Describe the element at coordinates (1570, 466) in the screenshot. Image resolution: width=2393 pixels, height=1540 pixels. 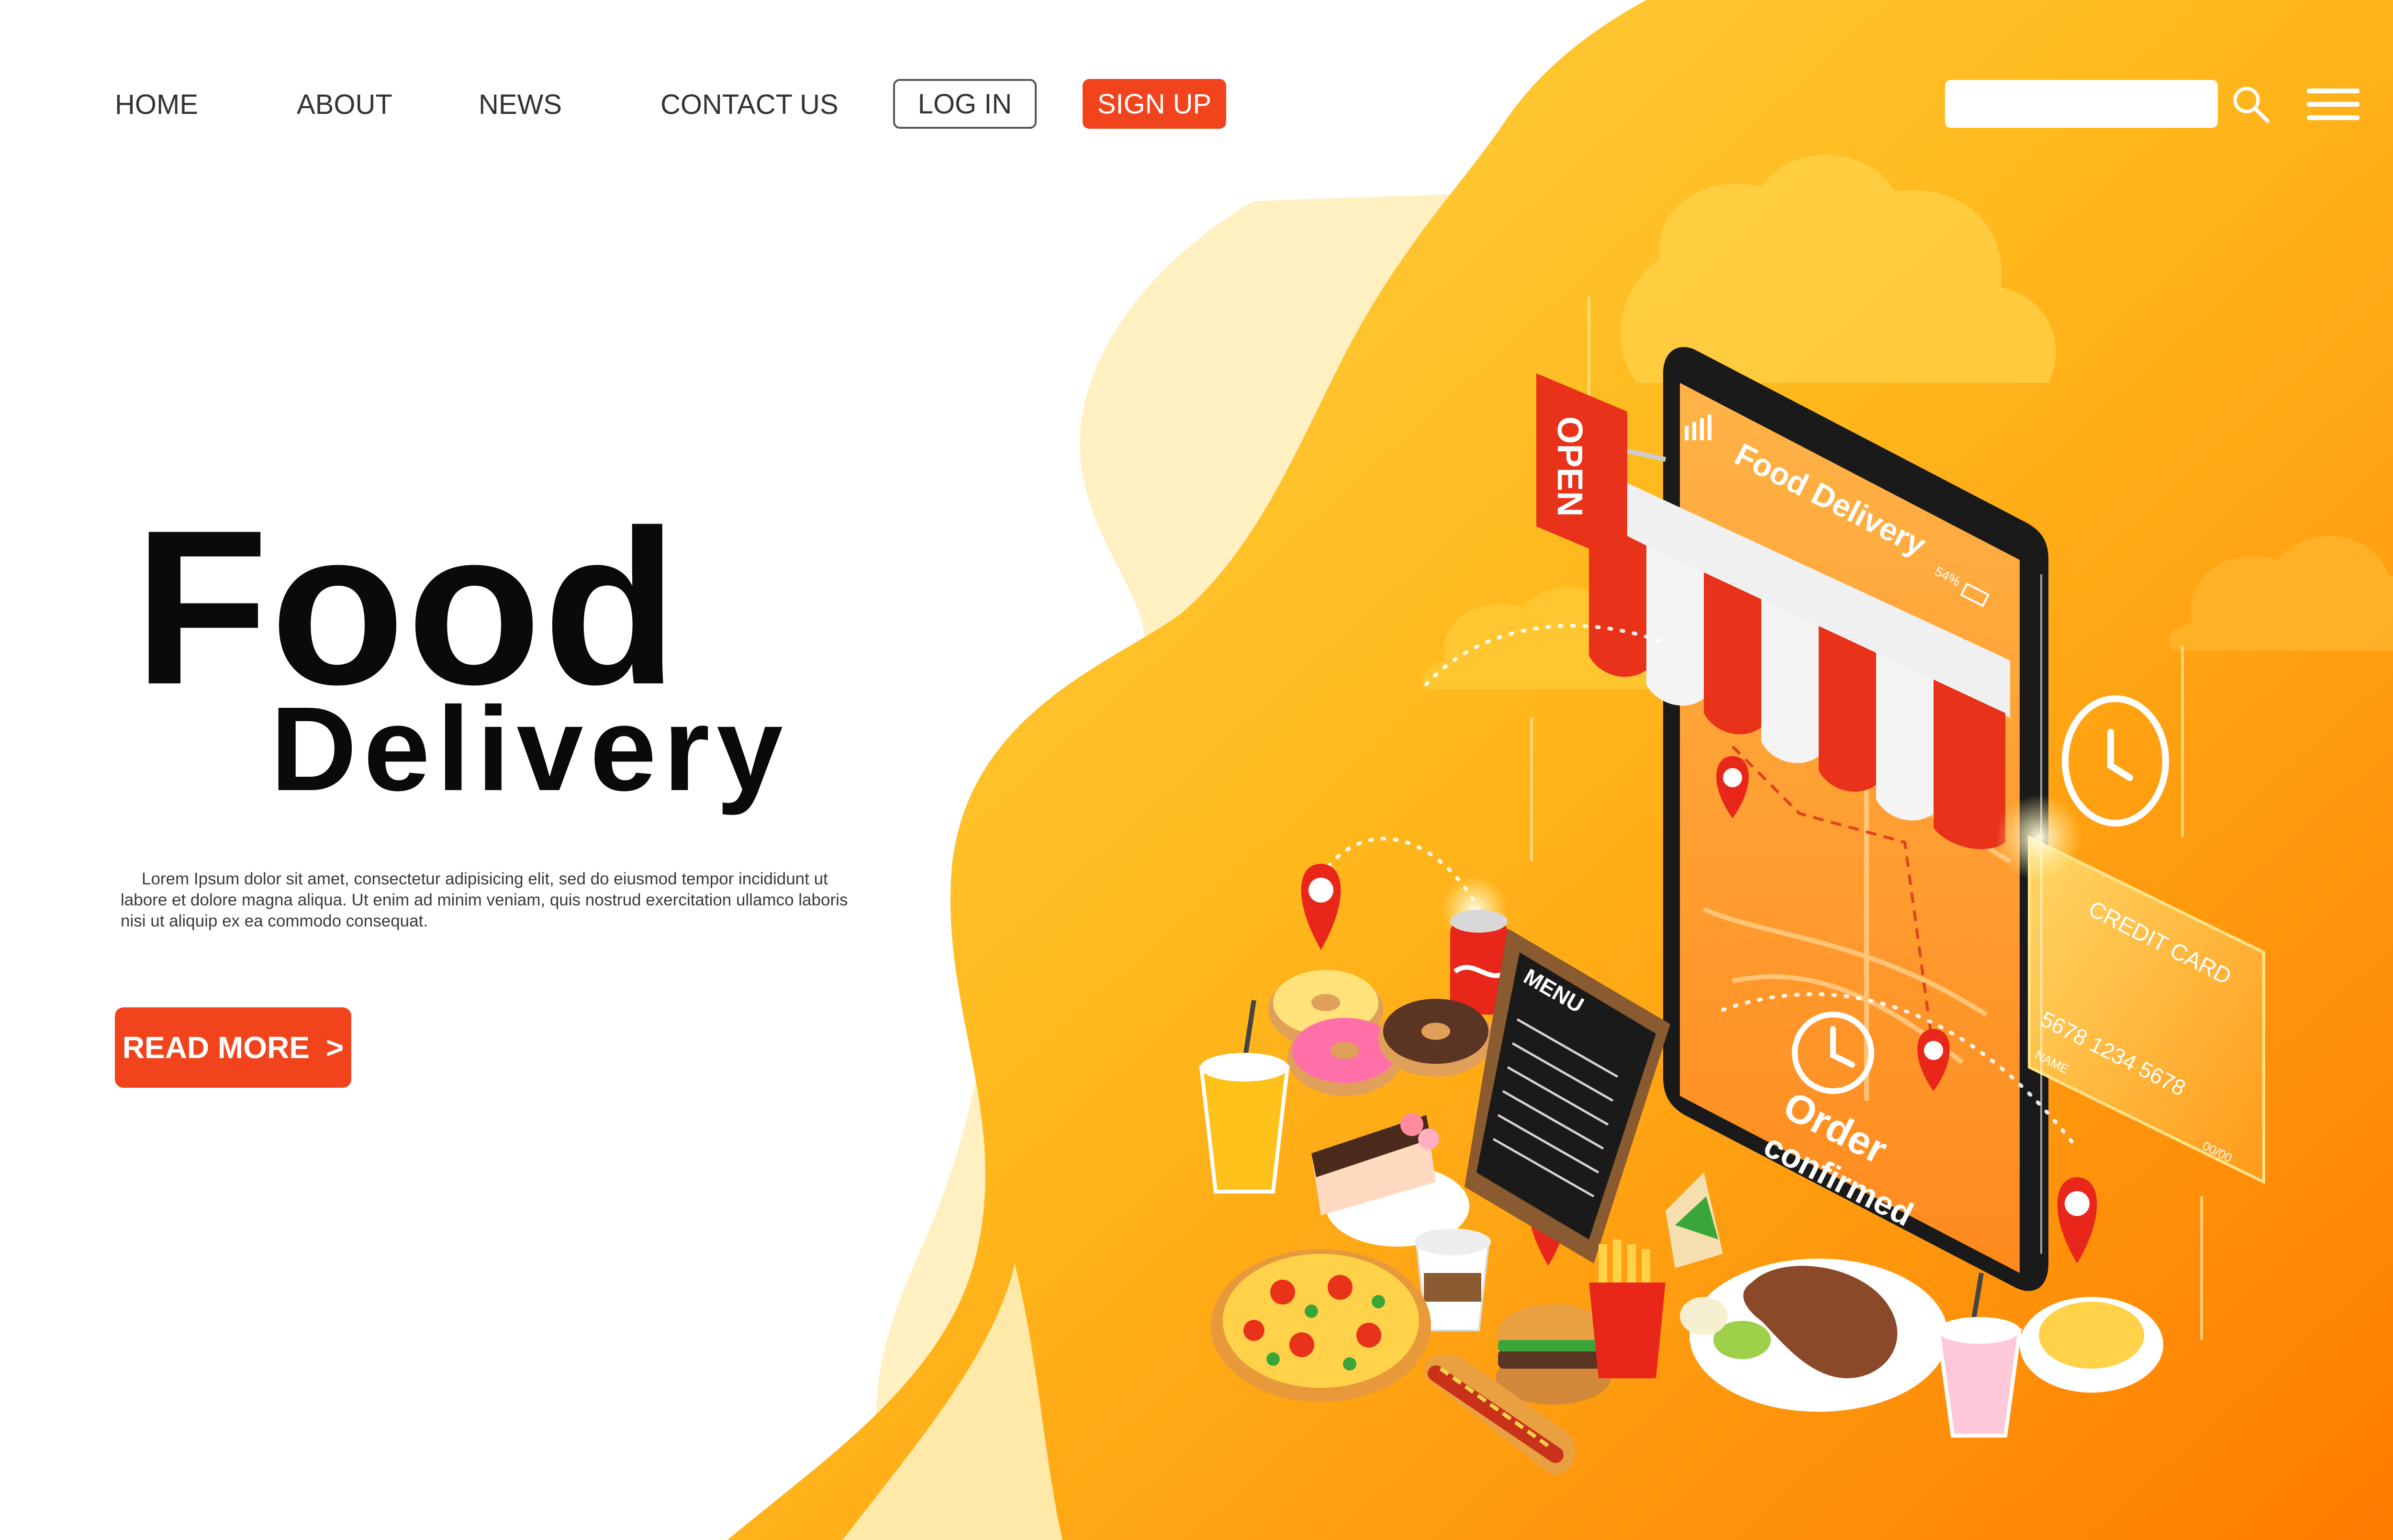
I see `open-sign-text: OPEN` at that location.